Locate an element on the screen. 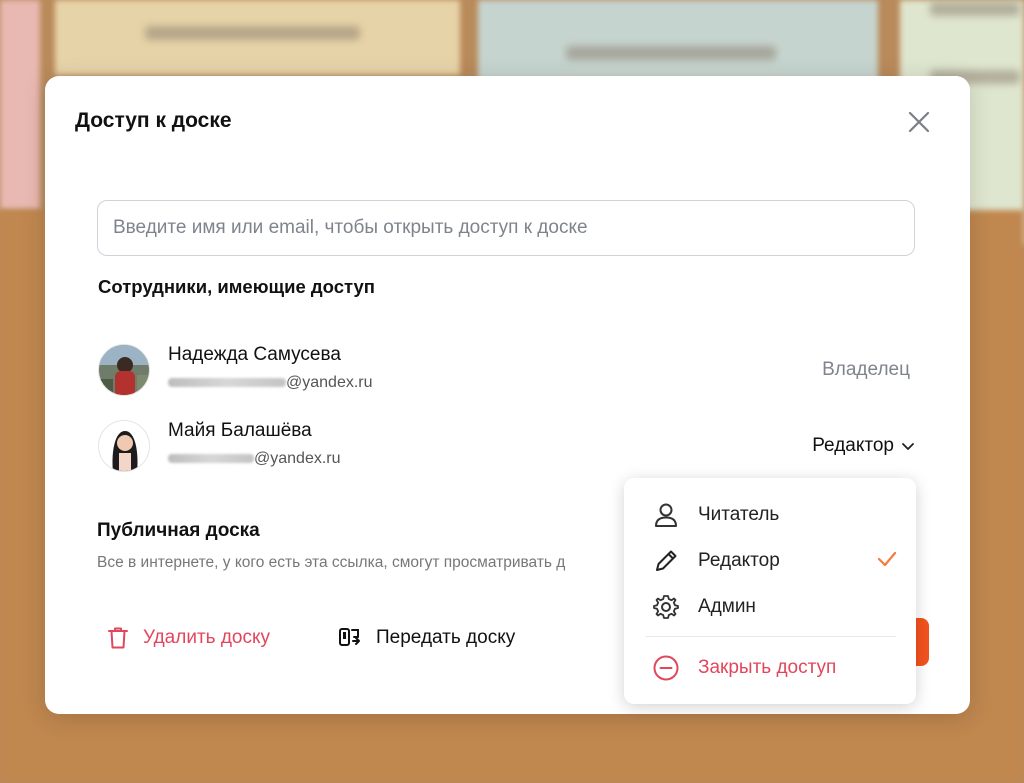 The width and height of the screenshot is (1024, 783). transfer-board-label: Передать доску is located at coordinates (446, 637).